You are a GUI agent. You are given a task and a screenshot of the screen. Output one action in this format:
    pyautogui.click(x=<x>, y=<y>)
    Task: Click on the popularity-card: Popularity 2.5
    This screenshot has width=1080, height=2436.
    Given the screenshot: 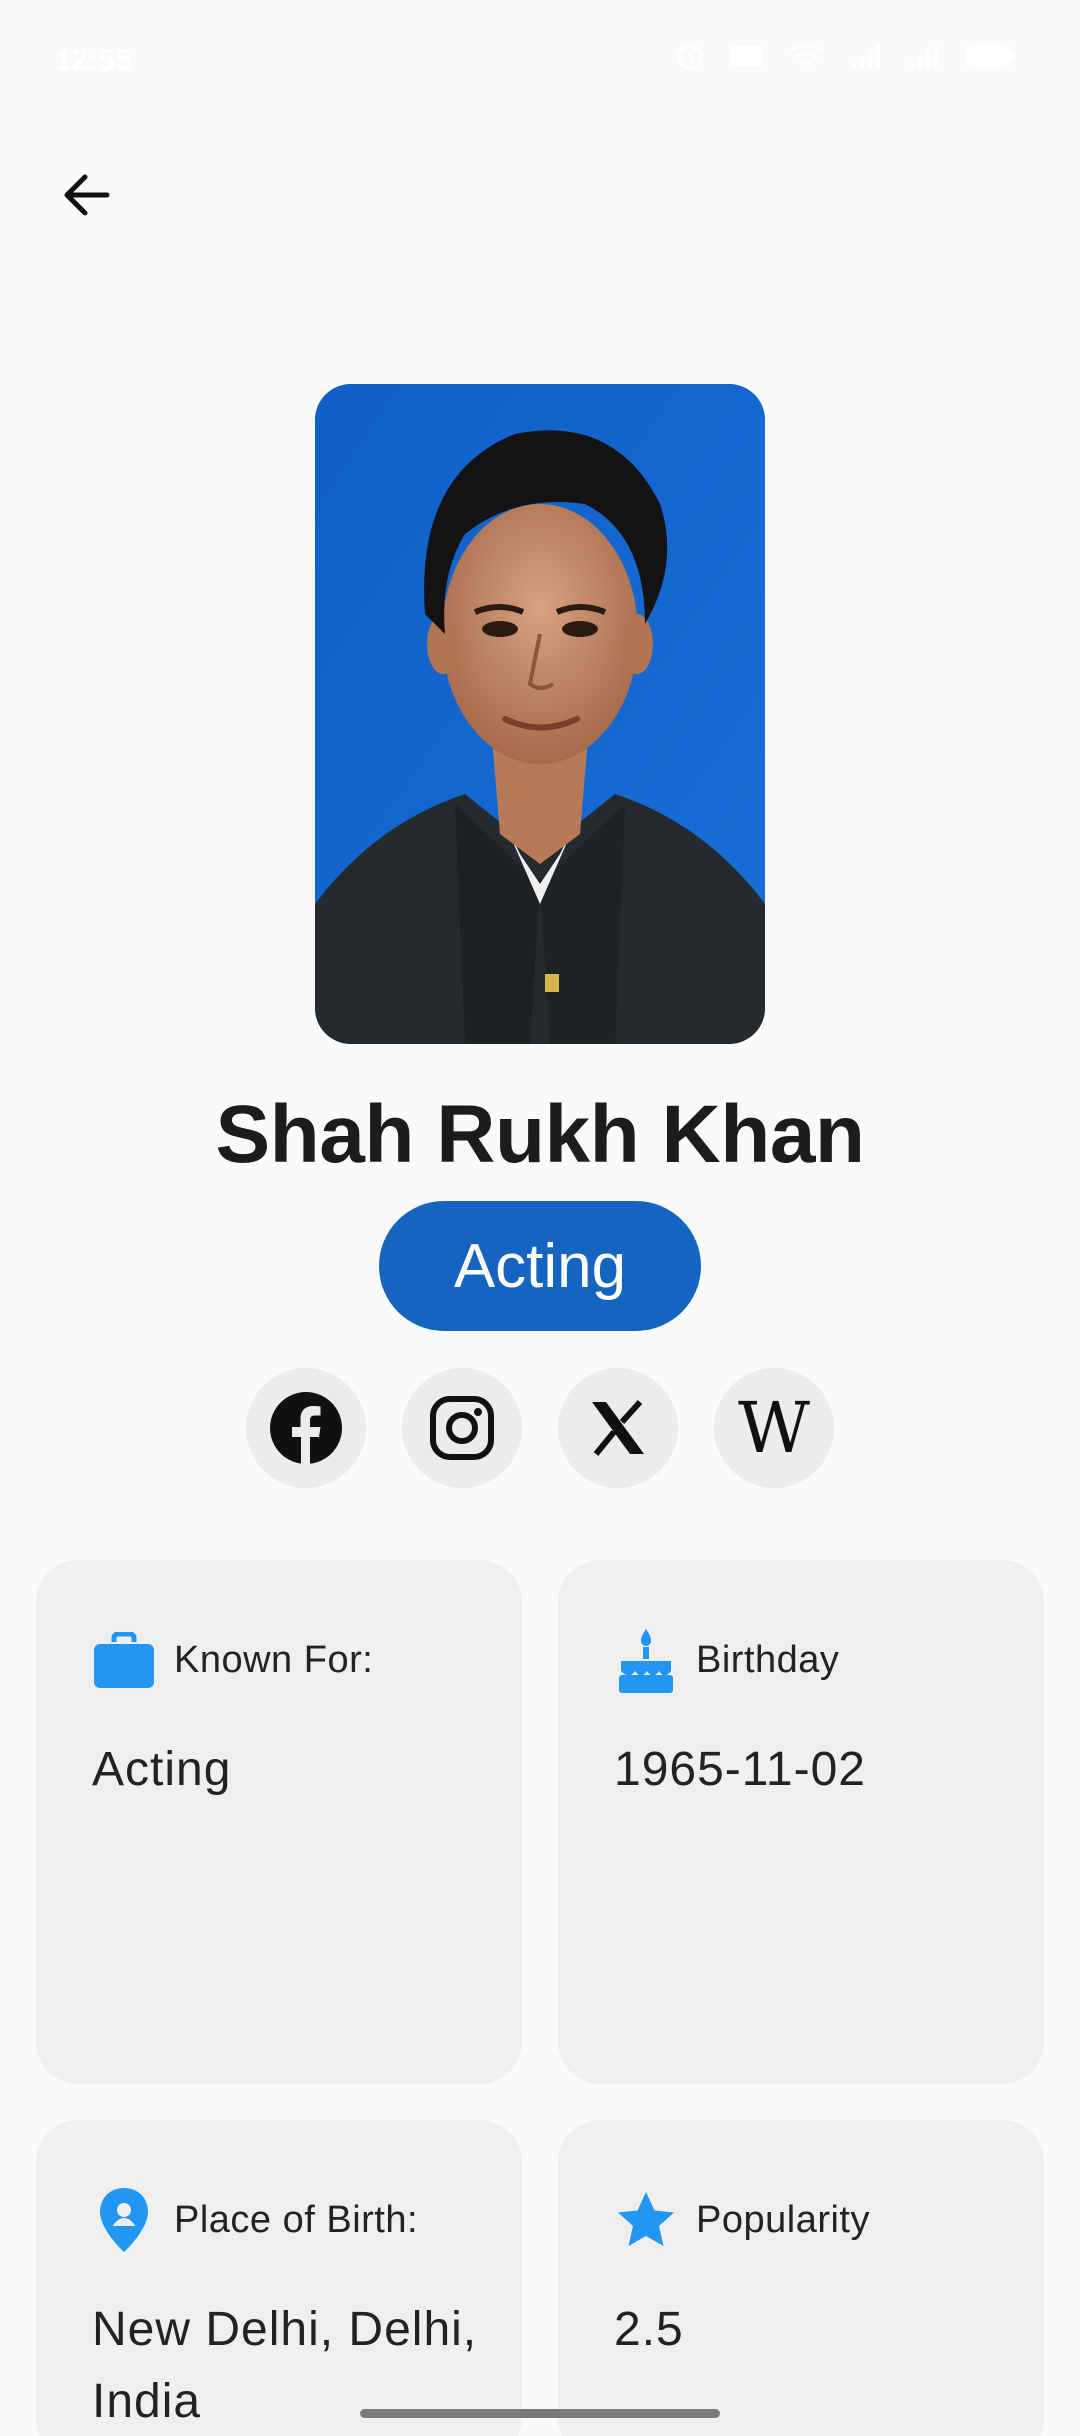 What is the action you would take?
    pyautogui.click(x=801, y=2278)
    